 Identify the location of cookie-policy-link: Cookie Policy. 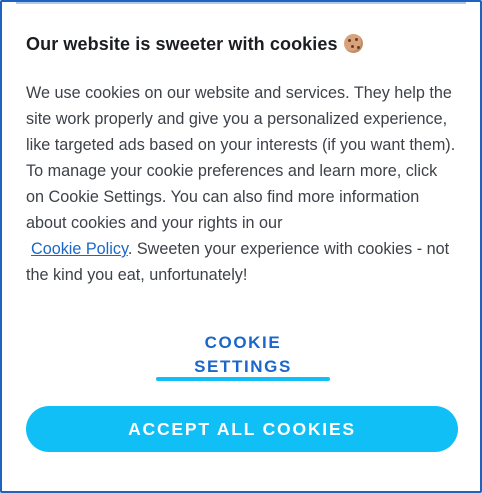
(79, 249).